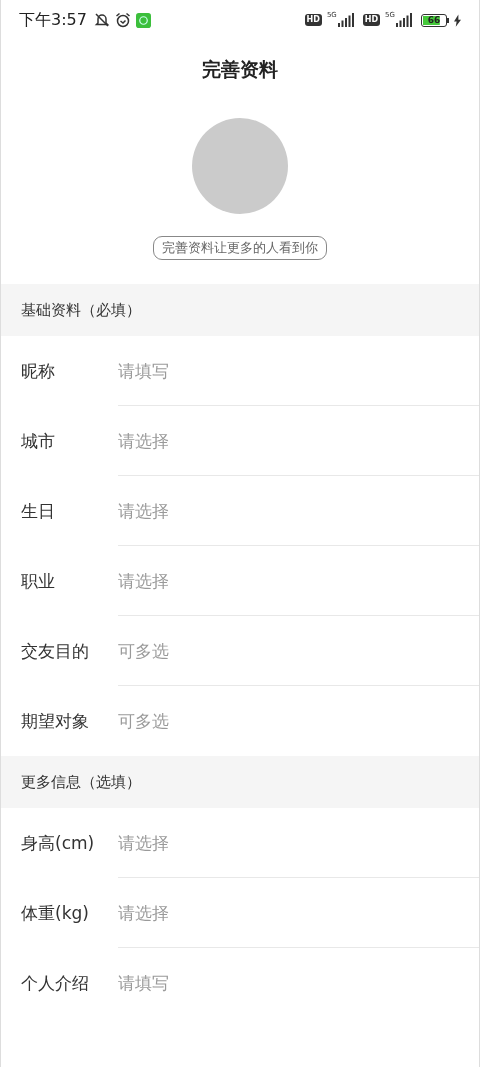 The height and width of the screenshot is (1067, 480). What do you see at coordinates (38, 371) in the screenshot?
I see `field-label: 昵称` at bounding box center [38, 371].